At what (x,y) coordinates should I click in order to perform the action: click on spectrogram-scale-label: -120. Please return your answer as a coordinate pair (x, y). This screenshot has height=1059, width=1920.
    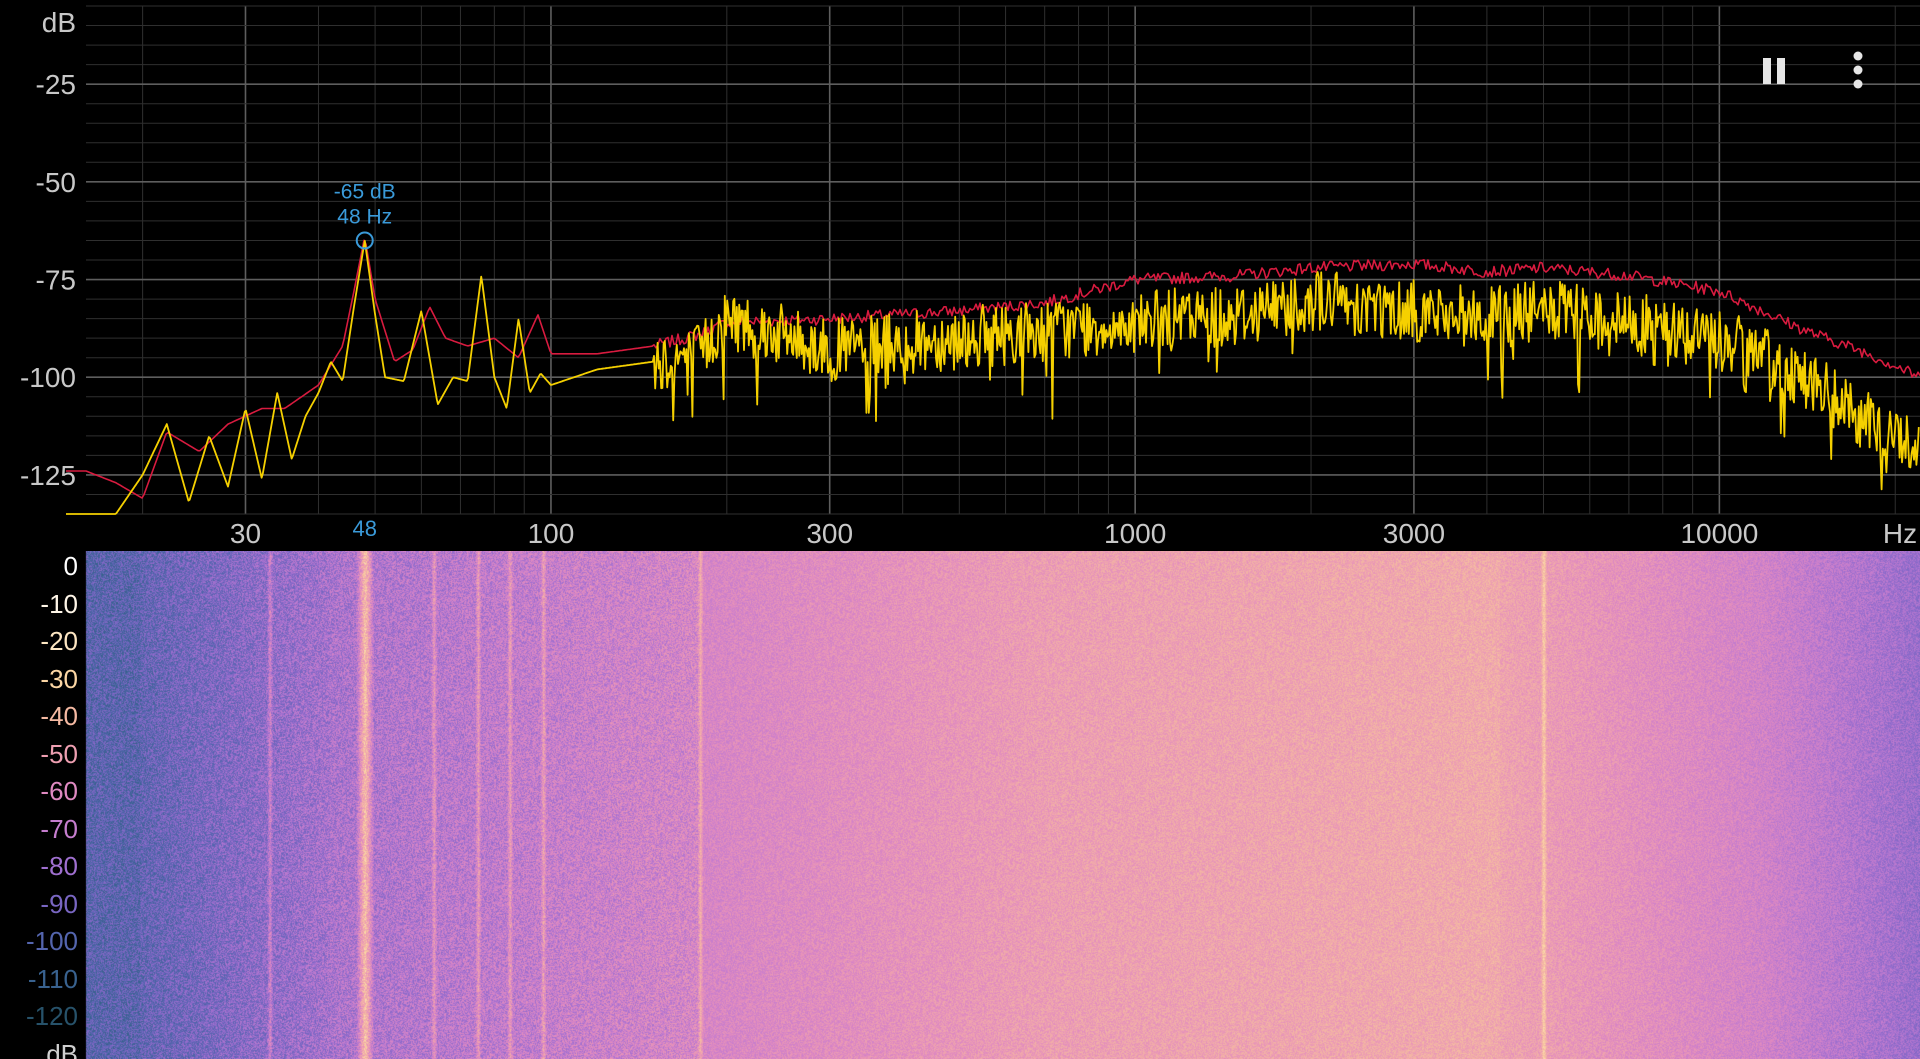
    Looking at the image, I should click on (51, 1016).